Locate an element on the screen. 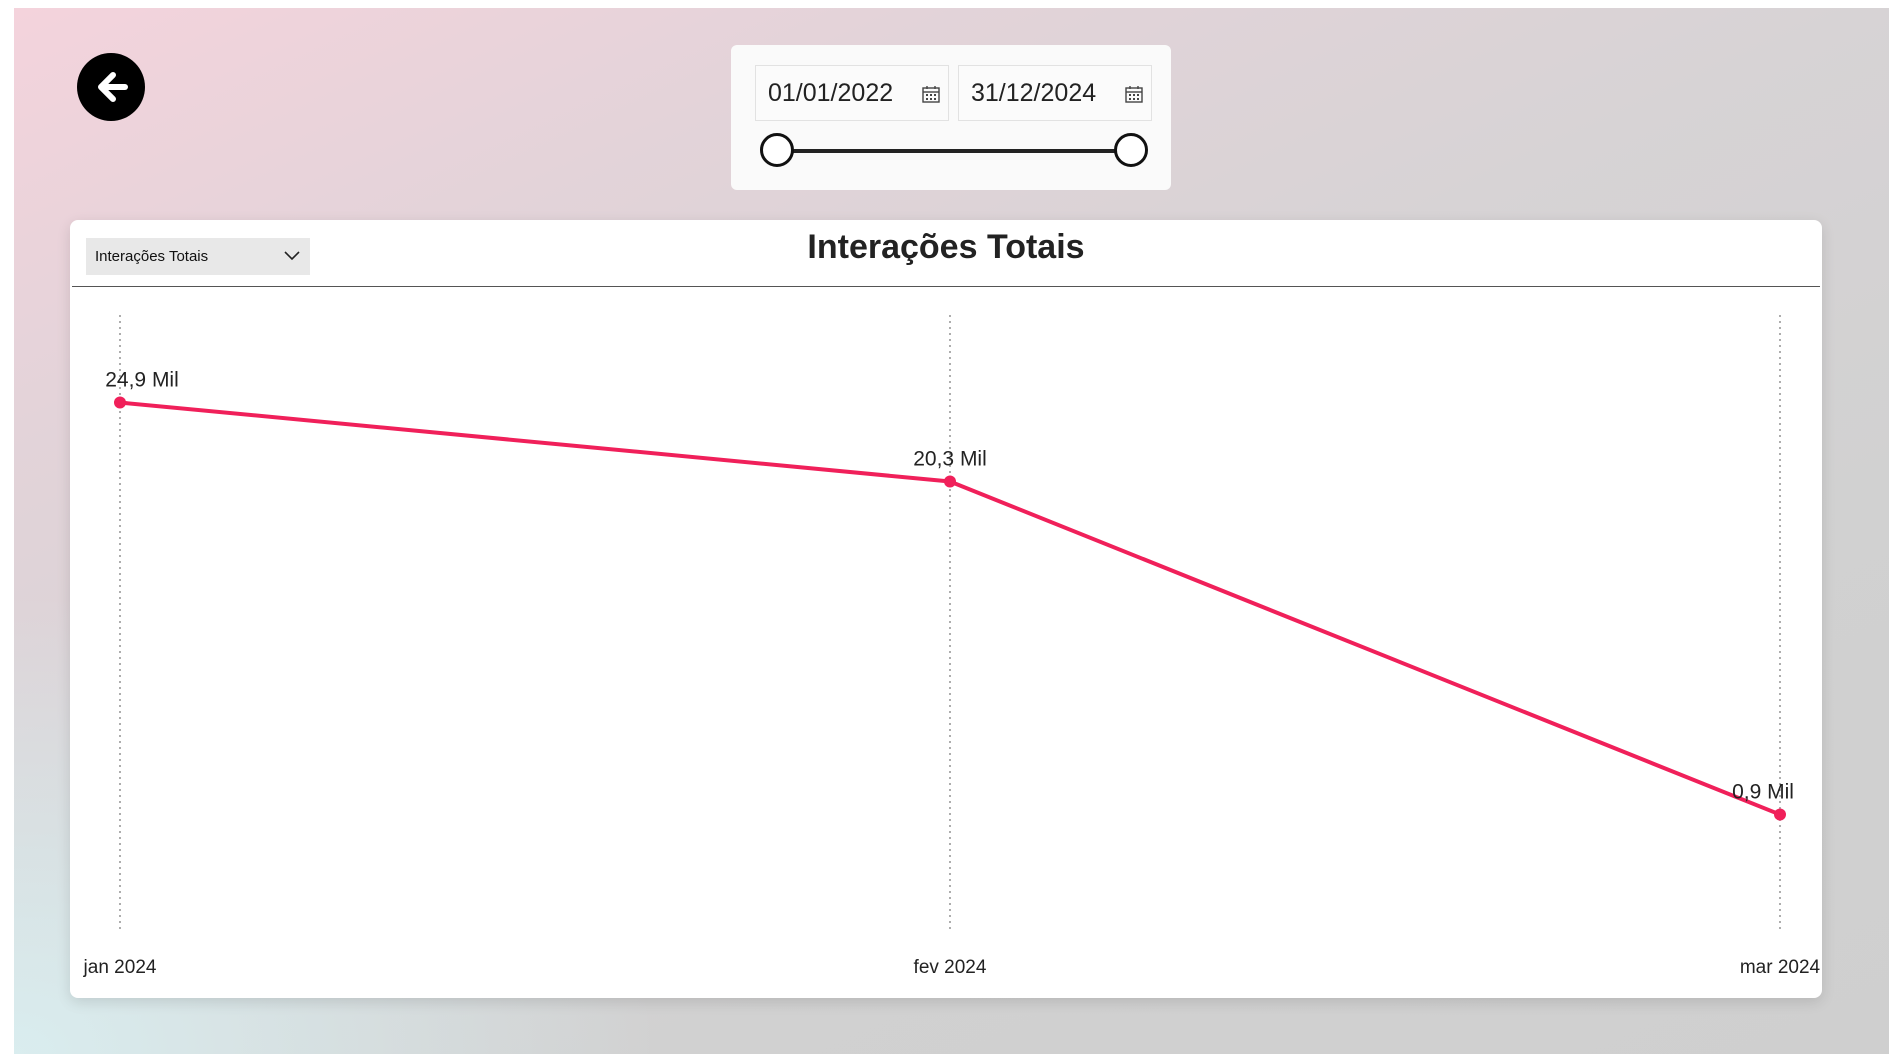  data-label: 0,9 Mil is located at coordinates (1763, 792).